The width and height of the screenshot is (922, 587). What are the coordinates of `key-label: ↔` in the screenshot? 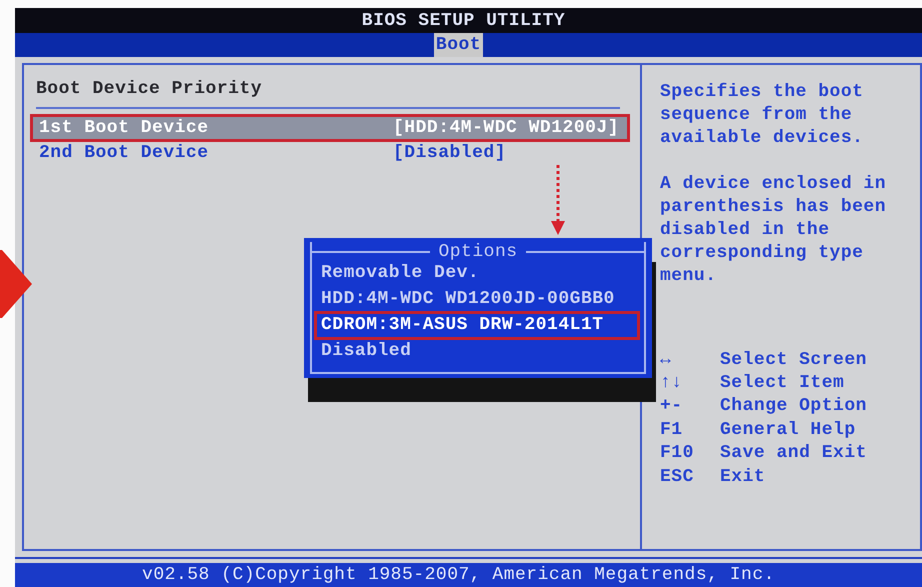 It's located at (666, 360).